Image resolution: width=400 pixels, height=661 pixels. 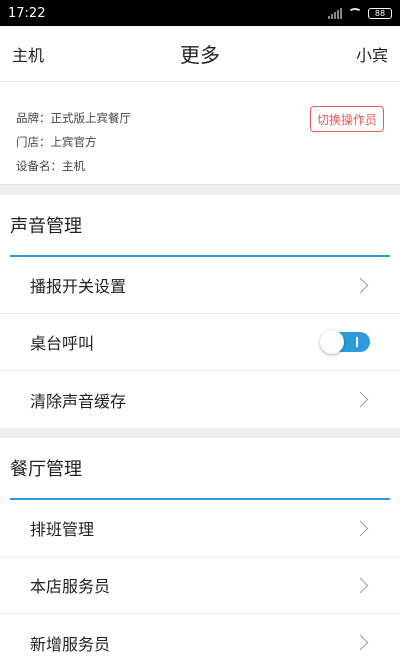 What do you see at coordinates (62, 343) in the screenshot?
I see `row-label: 桌台呼叫` at bounding box center [62, 343].